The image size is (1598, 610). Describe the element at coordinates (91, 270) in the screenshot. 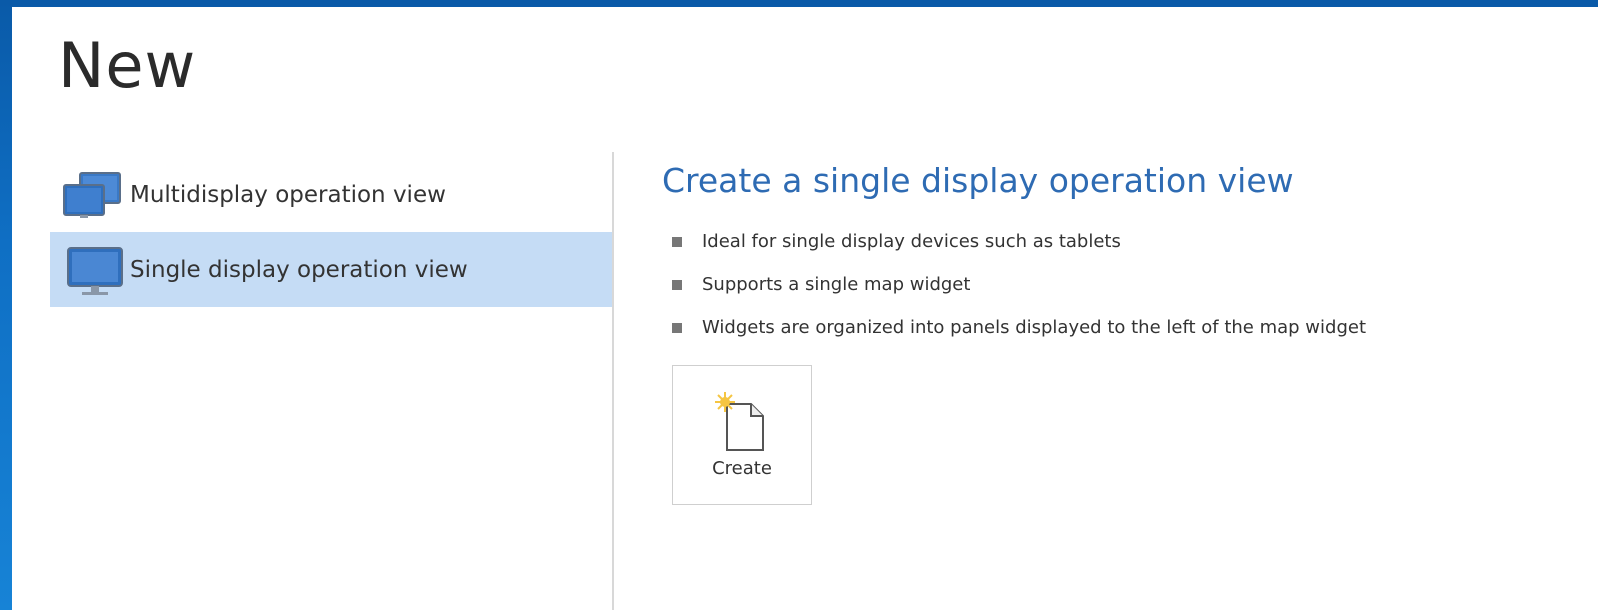

I see `monitor-icon` at that location.